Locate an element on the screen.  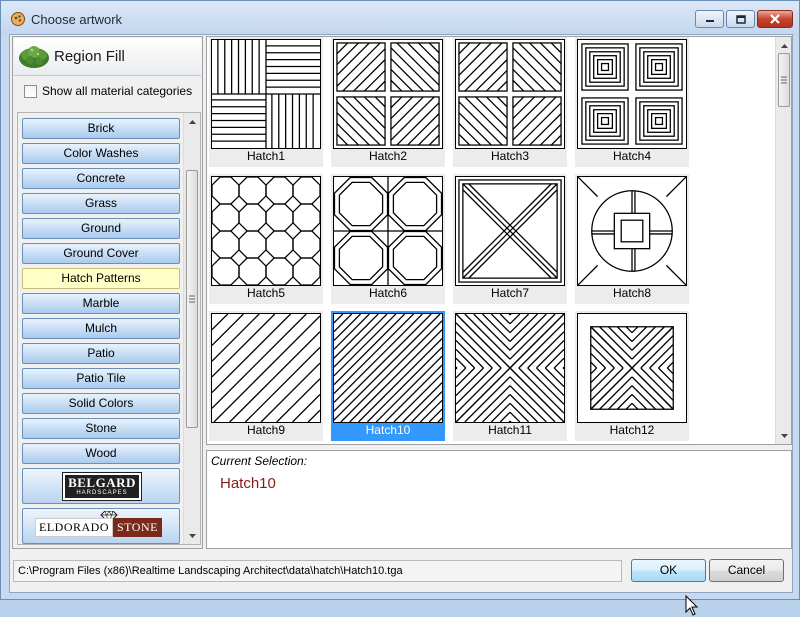
close-button is located at coordinates (775, 19).